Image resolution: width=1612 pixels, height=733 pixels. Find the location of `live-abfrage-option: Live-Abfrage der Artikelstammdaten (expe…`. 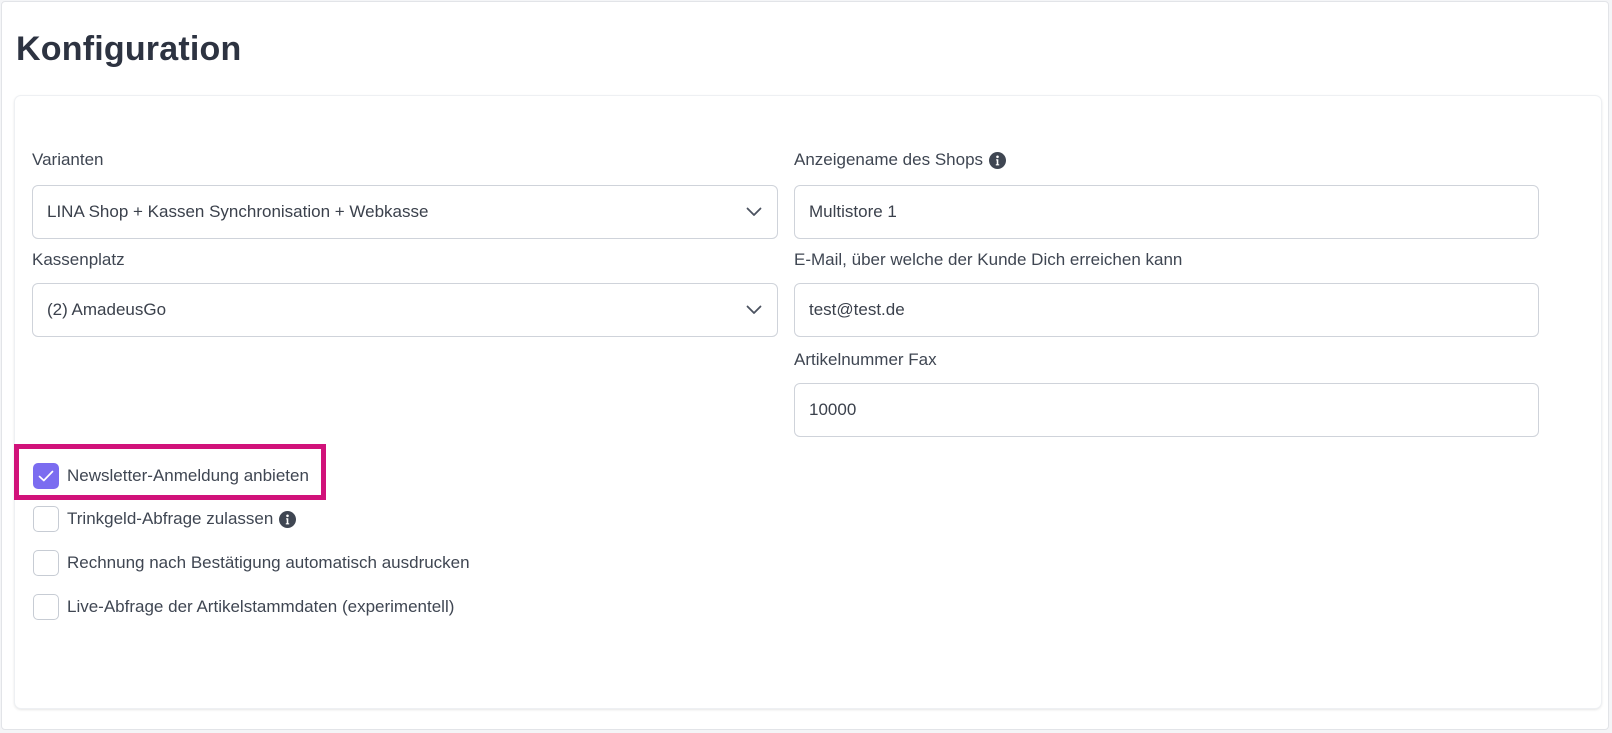

live-abfrage-option: Live-Abfrage der Artikelstammdaten (expe… is located at coordinates (243, 607).